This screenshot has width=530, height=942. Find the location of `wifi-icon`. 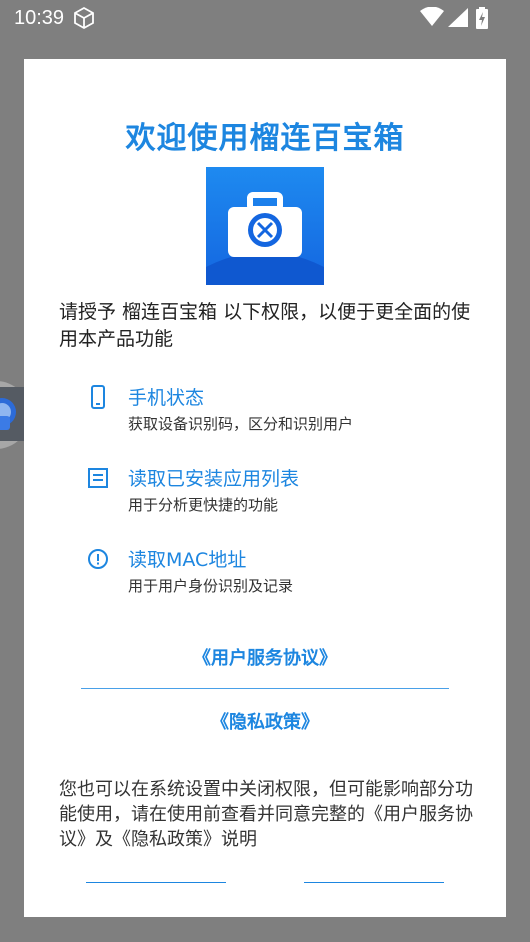

wifi-icon is located at coordinates (432, 16).